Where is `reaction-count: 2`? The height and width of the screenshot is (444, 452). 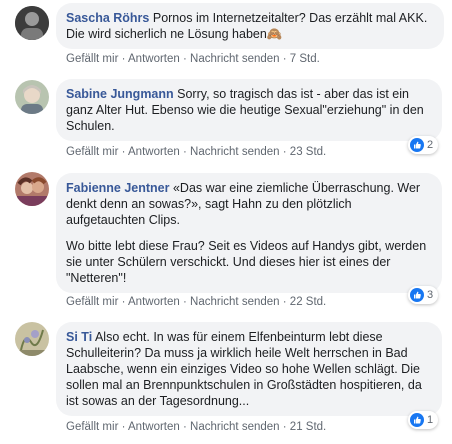
reaction-count: 2 is located at coordinates (423, 145).